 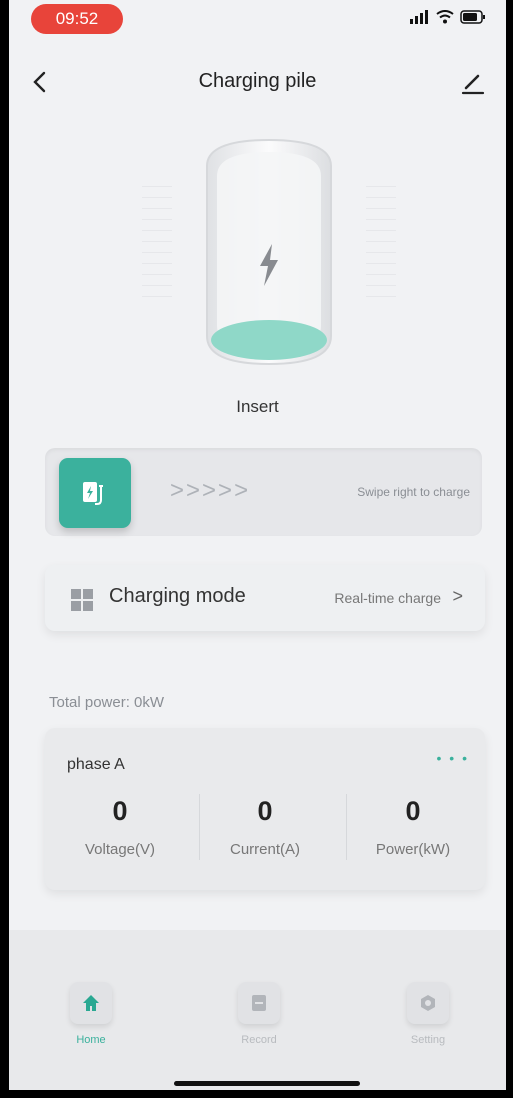 I want to click on swipe-arrows: >>>>>, so click(x=210, y=490).